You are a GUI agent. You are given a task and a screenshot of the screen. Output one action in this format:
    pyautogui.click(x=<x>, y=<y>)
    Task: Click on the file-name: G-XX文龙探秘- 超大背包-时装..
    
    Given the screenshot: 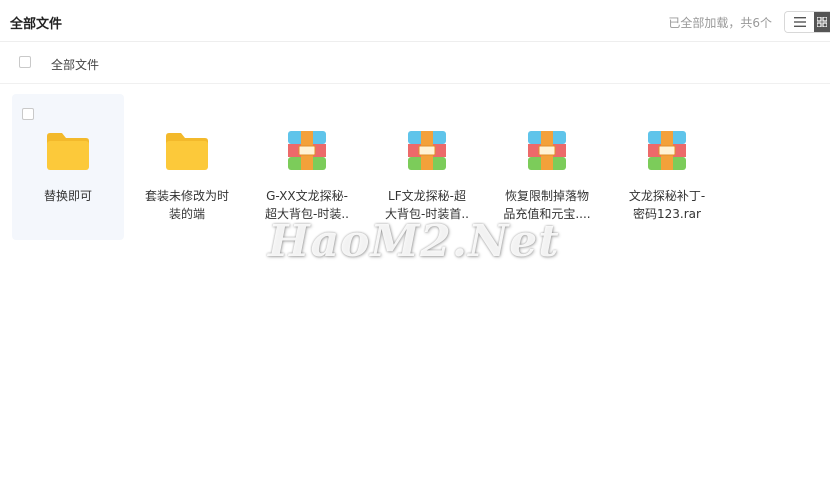 What is the action you would take?
    pyautogui.click(x=307, y=205)
    